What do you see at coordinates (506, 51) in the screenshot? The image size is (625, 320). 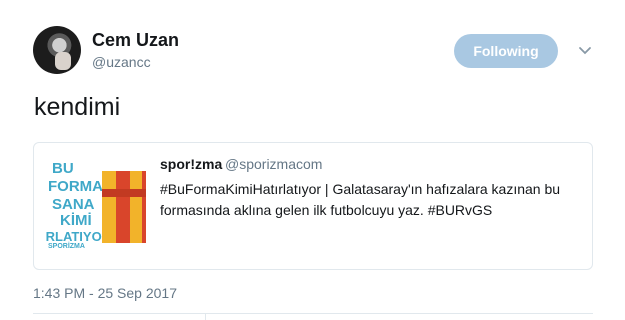 I see `following-button: Following` at bounding box center [506, 51].